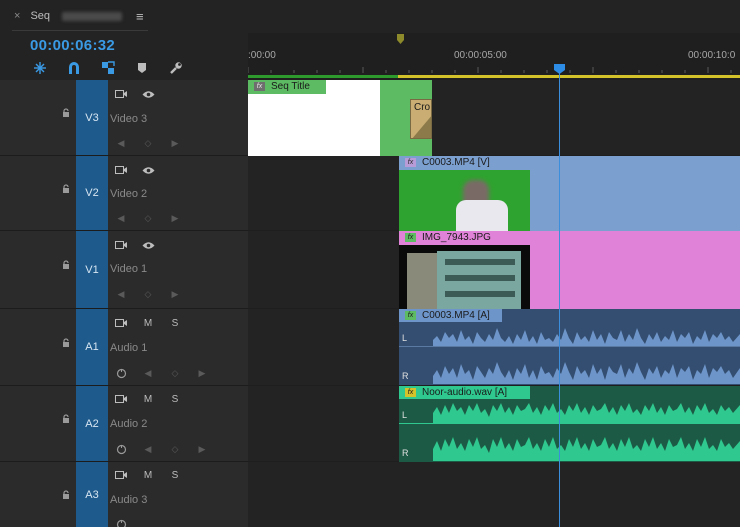  I want to click on clip-img-7943: fx IMG_7943.JPG, so click(569, 270).